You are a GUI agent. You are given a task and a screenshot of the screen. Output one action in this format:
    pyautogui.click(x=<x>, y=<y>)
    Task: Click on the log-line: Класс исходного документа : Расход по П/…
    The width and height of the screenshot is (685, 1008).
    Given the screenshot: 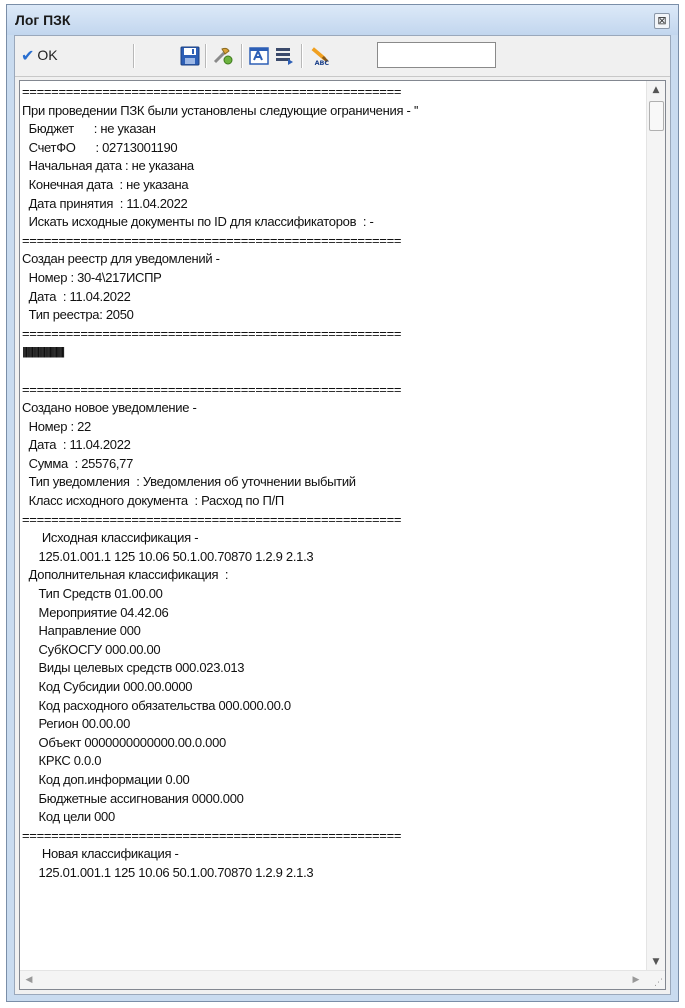 What is the action you would take?
    pyautogui.click(x=153, y=501)
    